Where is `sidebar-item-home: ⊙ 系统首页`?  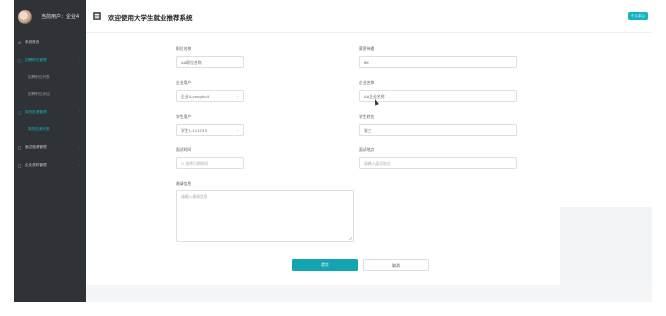 sidebar-item-home: ⊙ 系统首页 is located at coordinates (50, 42).